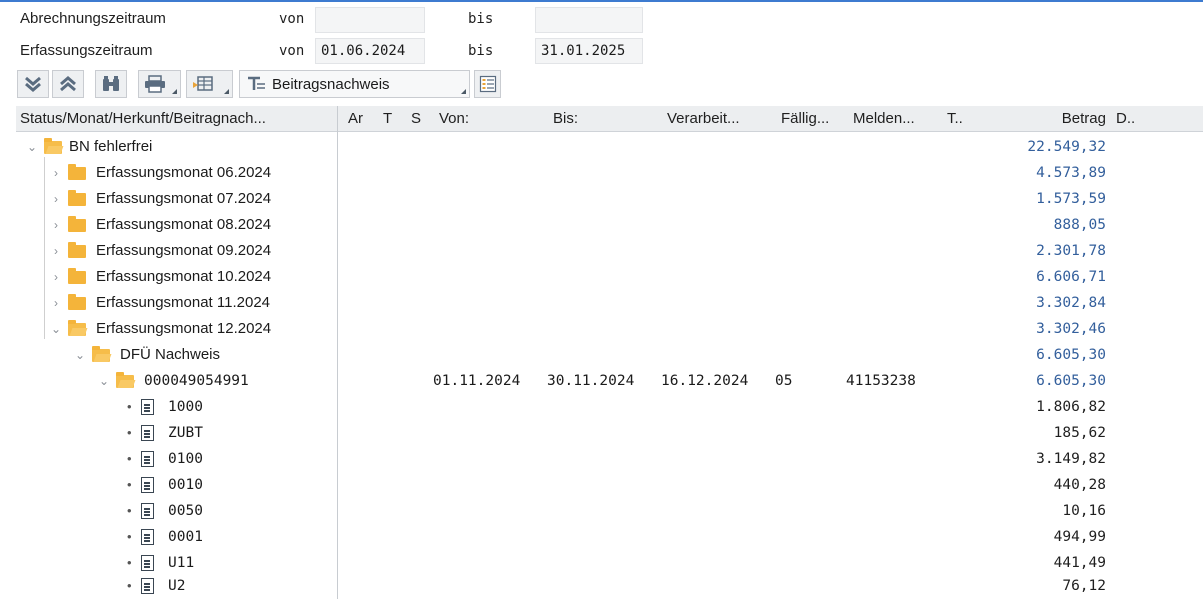 The width and height of the screenshot is (1203, 599). I want to click on export-menu-button, so click(209, 84).